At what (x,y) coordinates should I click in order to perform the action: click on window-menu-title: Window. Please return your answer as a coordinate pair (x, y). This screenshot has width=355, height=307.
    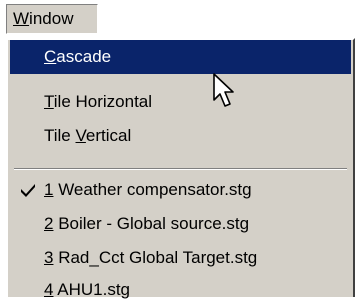
    Looking at the image, I should click on (52, 19).